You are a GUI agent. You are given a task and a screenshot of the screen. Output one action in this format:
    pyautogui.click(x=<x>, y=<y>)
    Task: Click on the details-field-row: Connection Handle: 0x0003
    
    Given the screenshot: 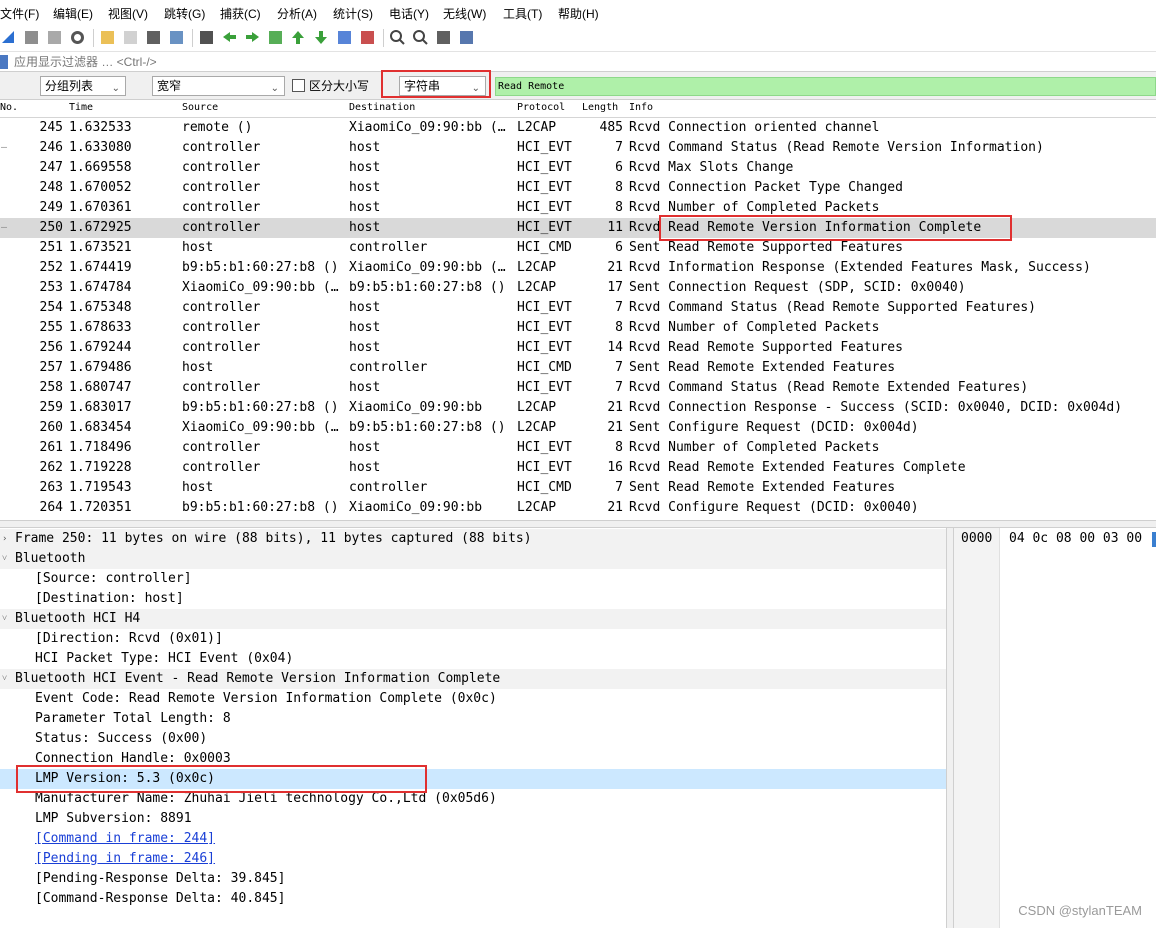 What is the action you would take?
    pyautogui.click(x=473, y=759)
    